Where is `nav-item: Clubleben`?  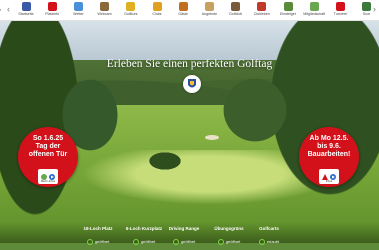
nav-item: Clubleben is located at coordinates (262, 9).